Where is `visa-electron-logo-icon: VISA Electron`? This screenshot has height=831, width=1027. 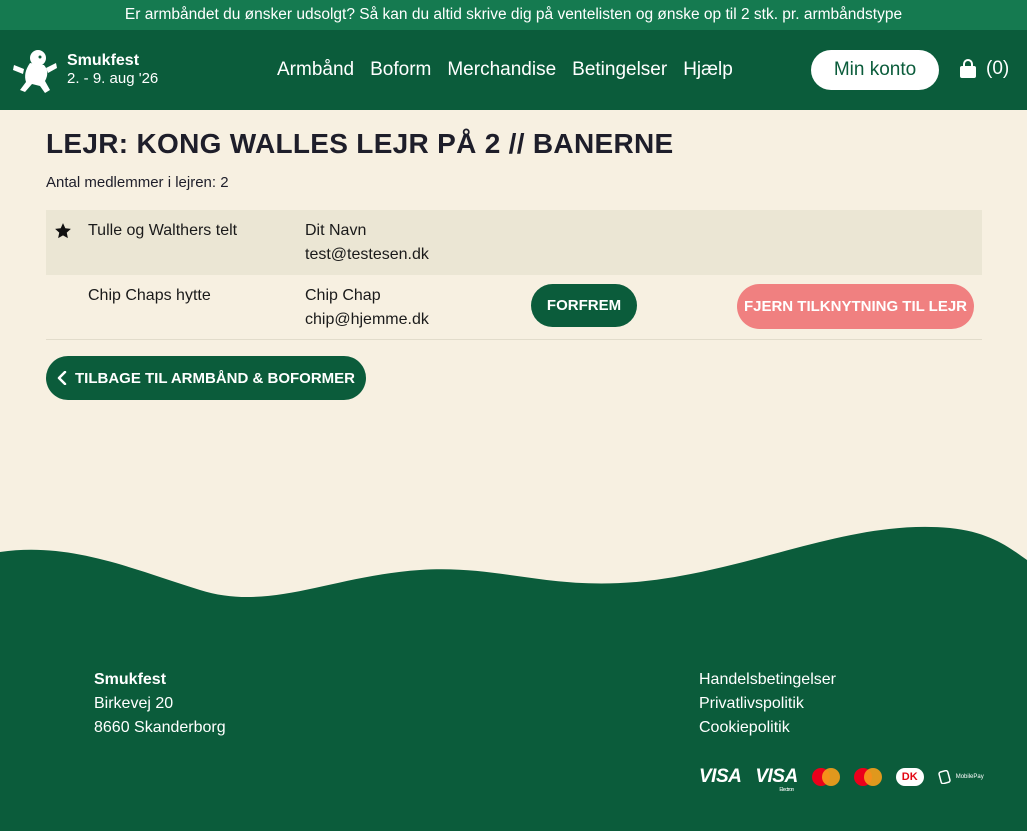
visa-electron-logo-icon: VISA Electron is located at coordinates (776, 779).